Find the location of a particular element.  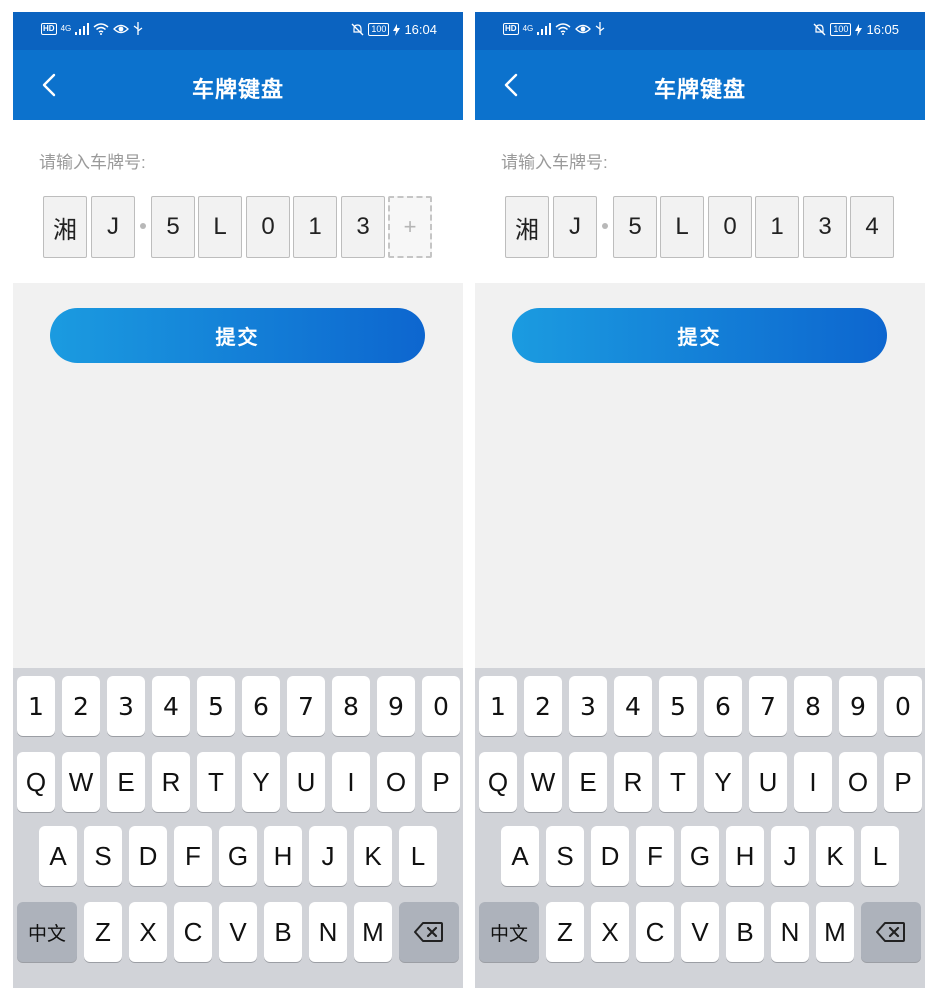

mute-bell-icon is located at coordinates (357, 29).